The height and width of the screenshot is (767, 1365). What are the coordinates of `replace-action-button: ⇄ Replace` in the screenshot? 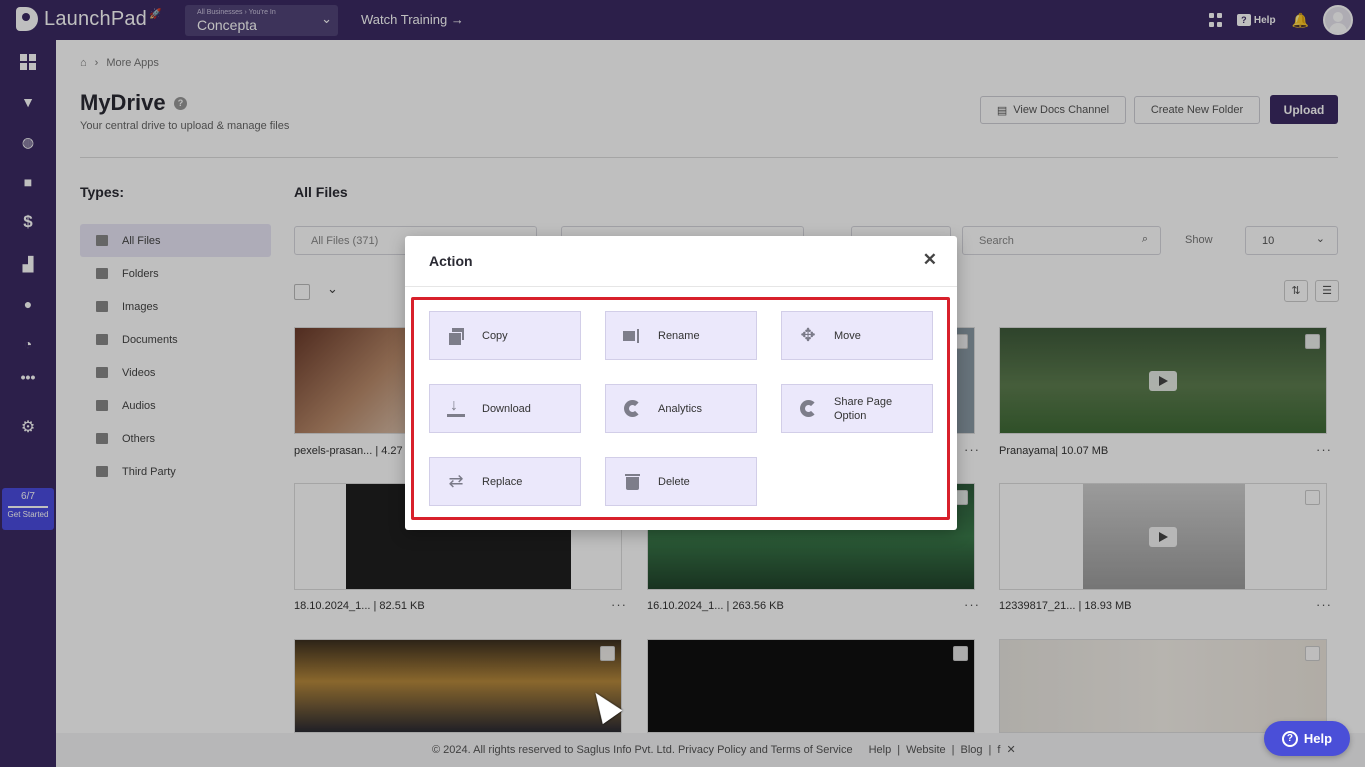 It's located at (505, 481).